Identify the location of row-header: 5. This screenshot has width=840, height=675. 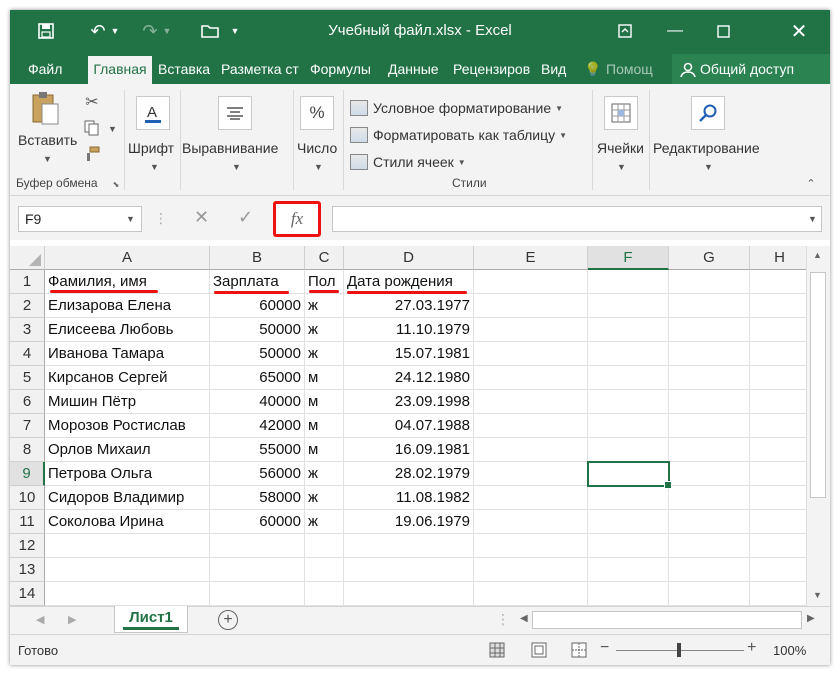
(27, 378).